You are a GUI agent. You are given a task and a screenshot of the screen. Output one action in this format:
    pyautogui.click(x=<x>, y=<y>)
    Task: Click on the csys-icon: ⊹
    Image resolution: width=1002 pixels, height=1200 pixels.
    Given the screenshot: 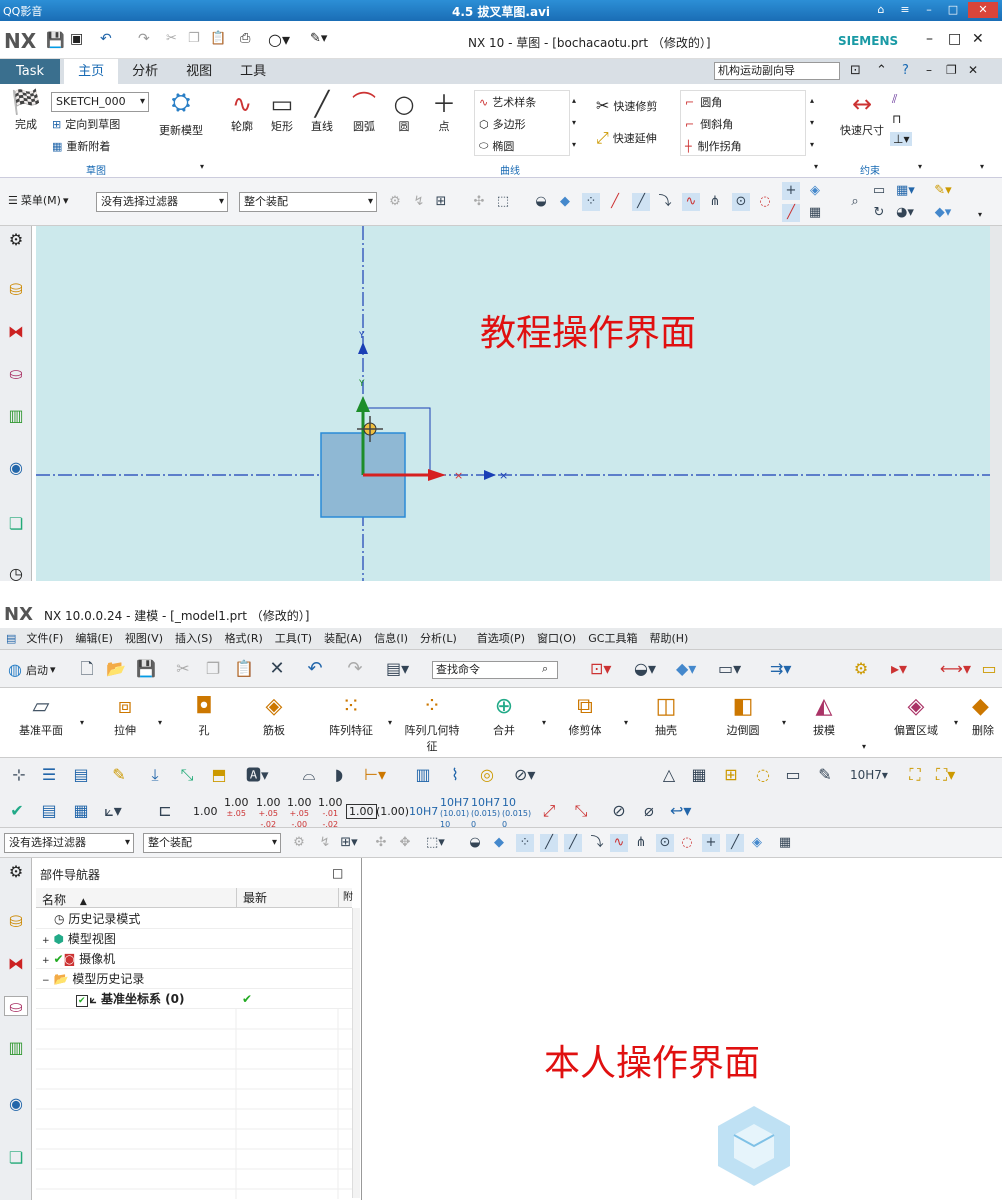 What is the action you would take?
    pyautogui.click(x=19, y=775)
    